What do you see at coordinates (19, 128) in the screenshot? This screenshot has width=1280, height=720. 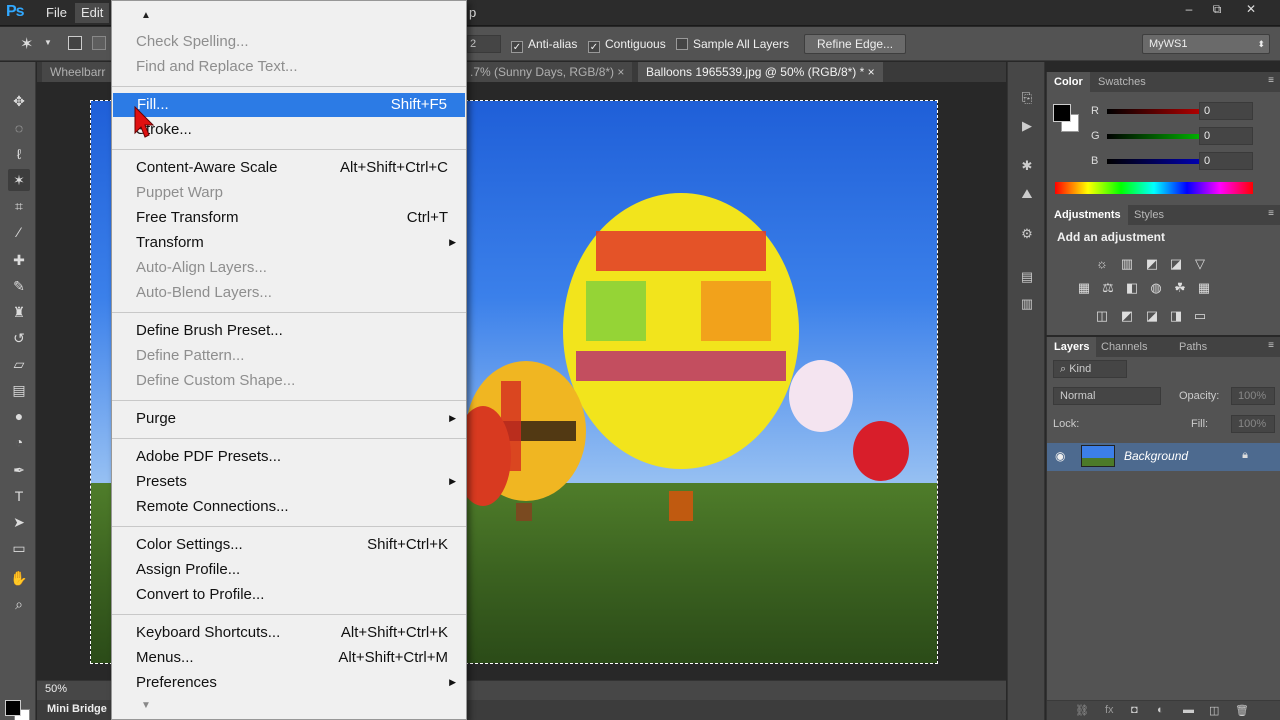 I see `marquee-tool-icon: ◌` at bounding box center [19, 128].